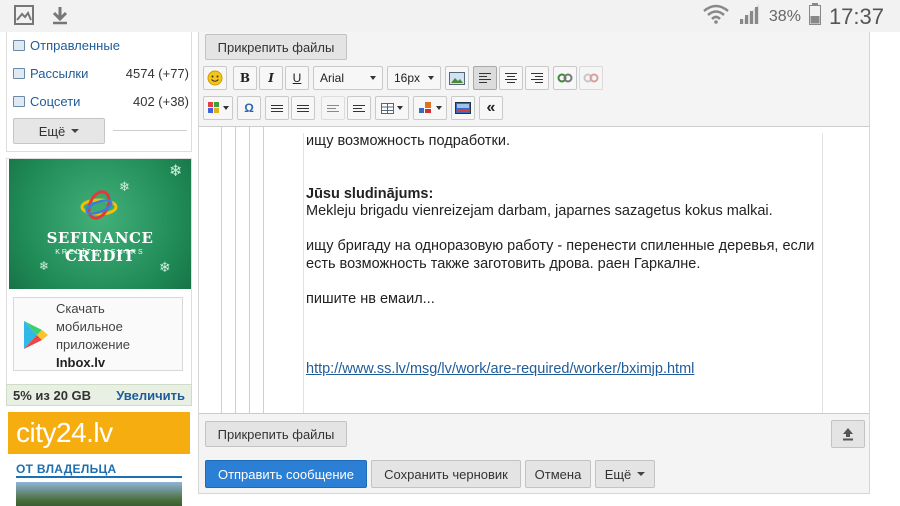  I want to click on underline-button: U, so click(297, 78).